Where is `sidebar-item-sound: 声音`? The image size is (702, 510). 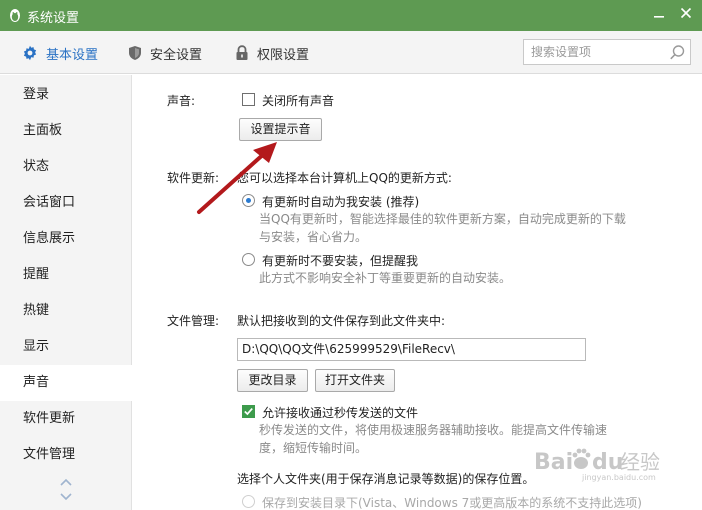
sidebar-item-sound: 声音 is located at coordinates (66, 383).